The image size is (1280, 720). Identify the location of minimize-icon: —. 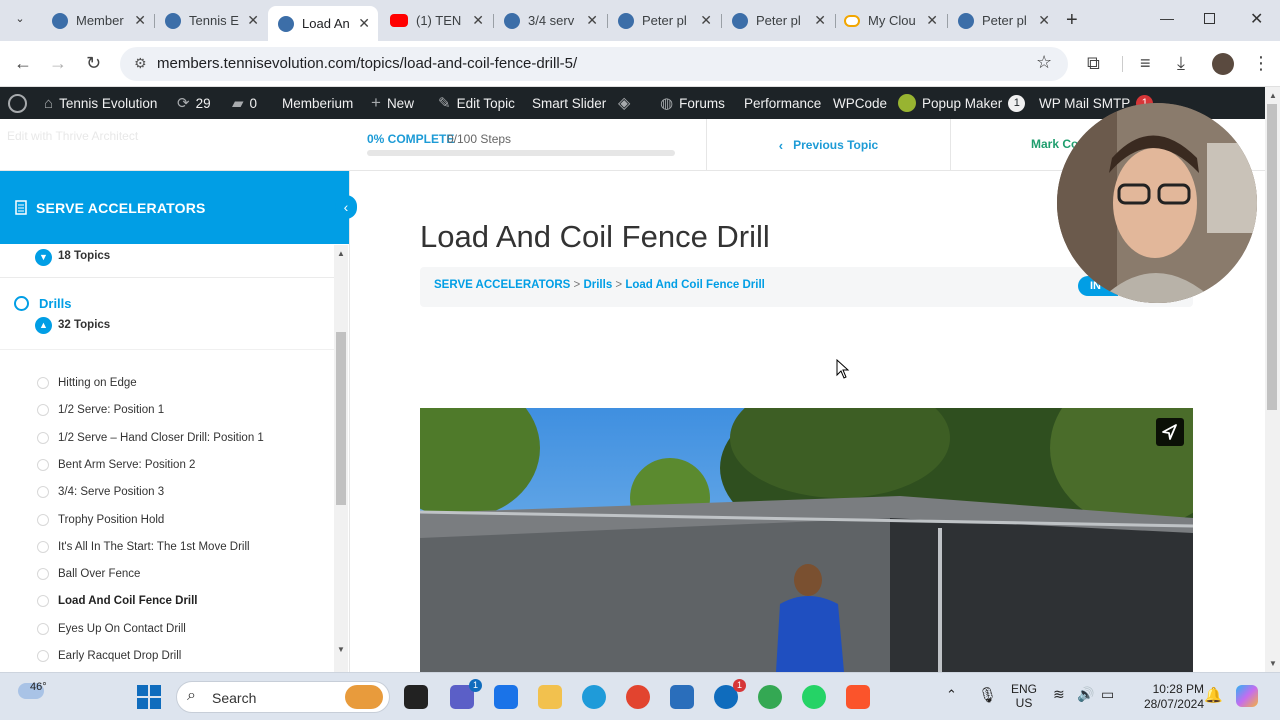
(1167, 18).